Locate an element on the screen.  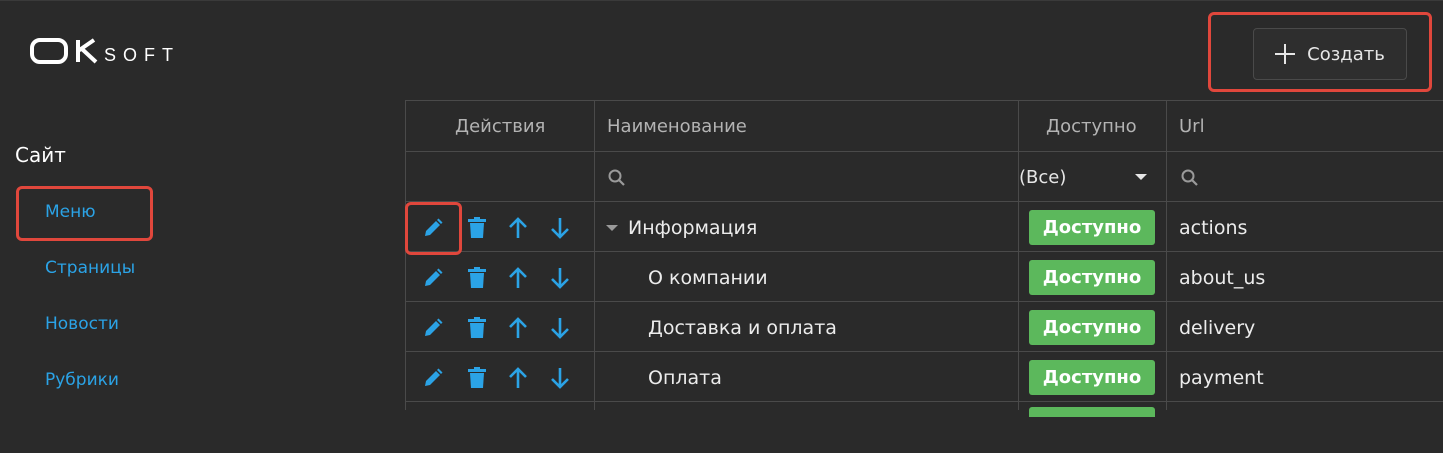
row-url: delivery is located at coordinates (1217, 328).